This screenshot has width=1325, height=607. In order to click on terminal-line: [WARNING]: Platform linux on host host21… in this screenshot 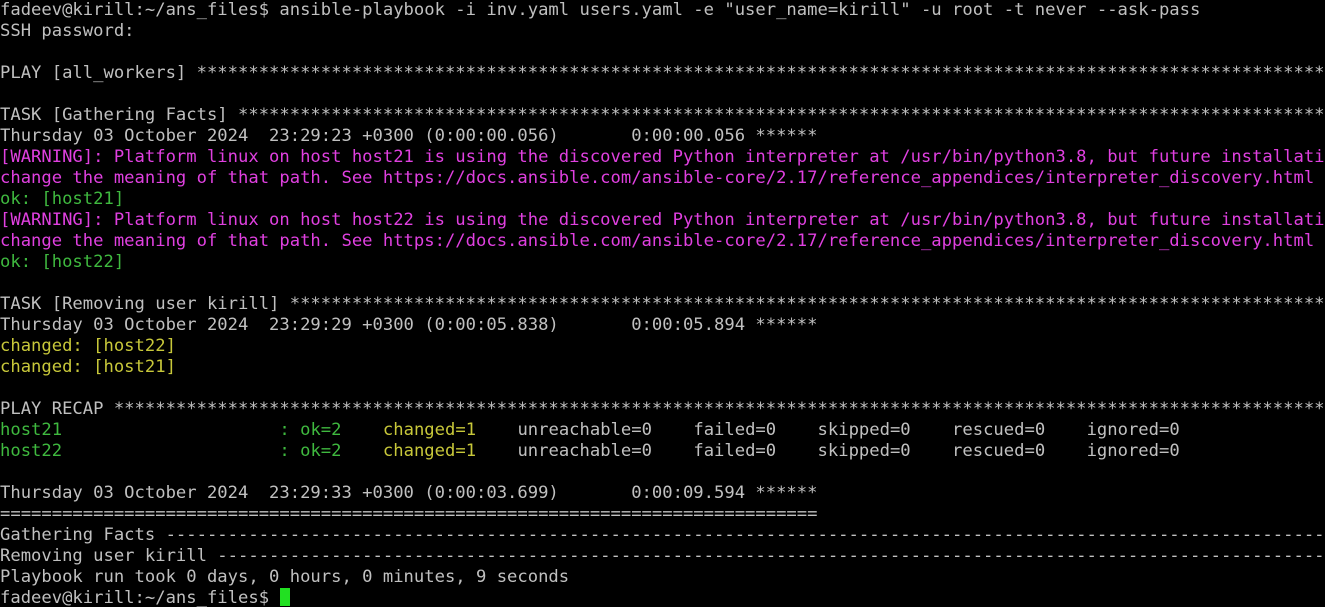, I will do `click(662, 157)`.